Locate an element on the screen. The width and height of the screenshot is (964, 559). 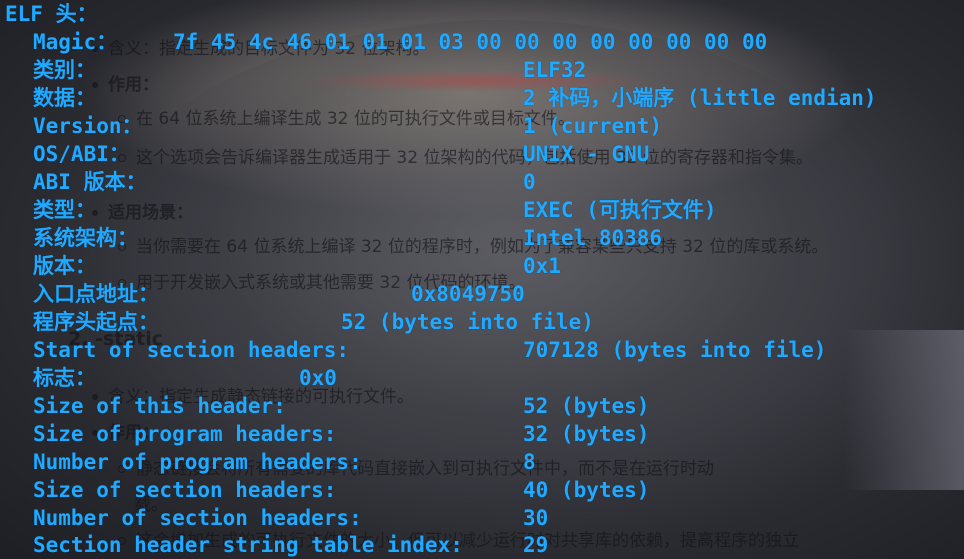
elf-row-entry: 入口点地址： 0x8049750 is located at coordinates (279, 294).